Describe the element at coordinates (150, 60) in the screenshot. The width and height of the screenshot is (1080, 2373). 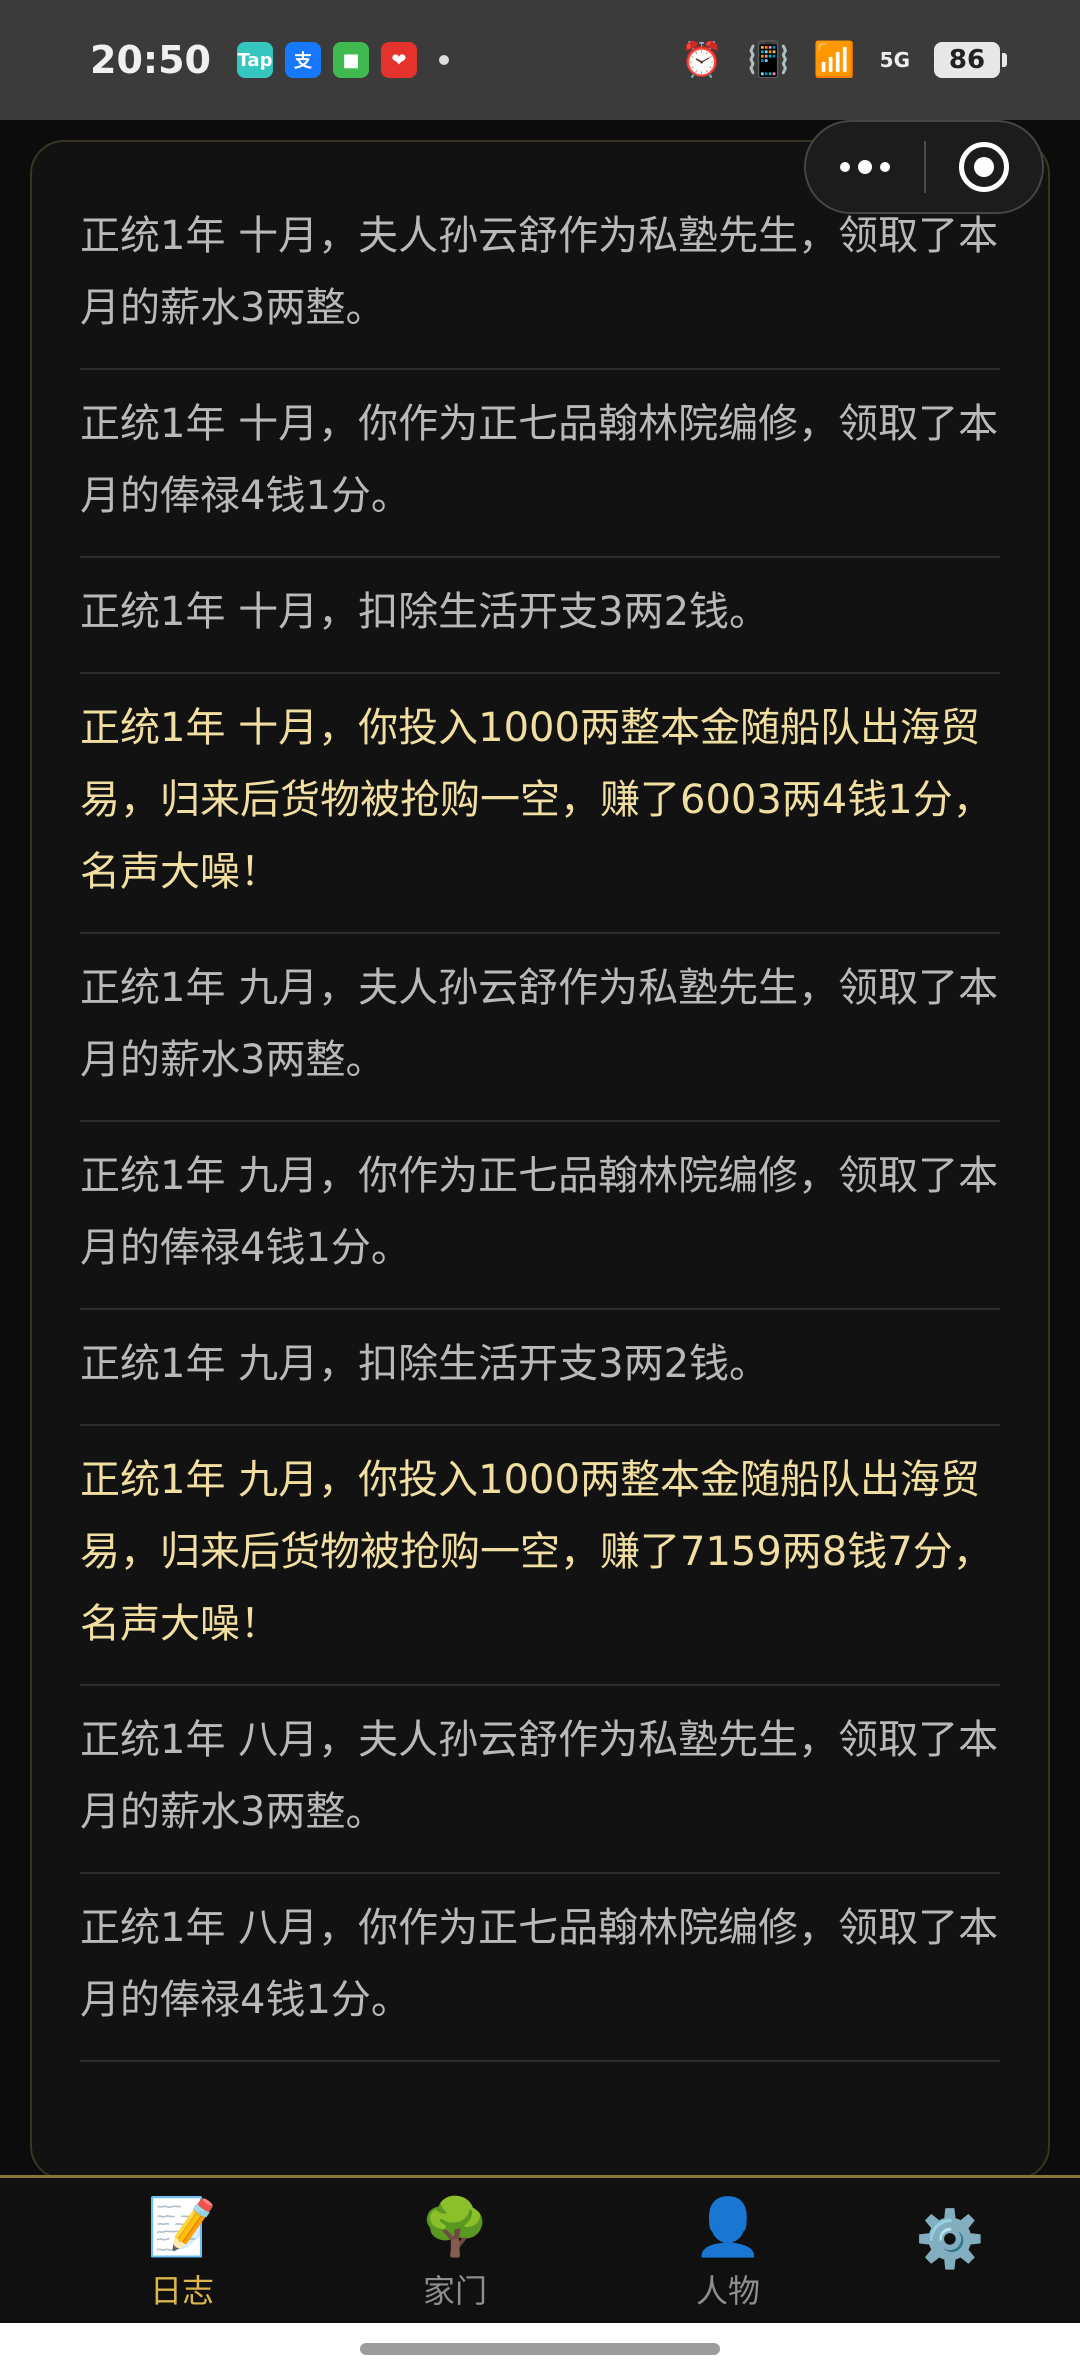
I see `status-time: 20:50` at that location.